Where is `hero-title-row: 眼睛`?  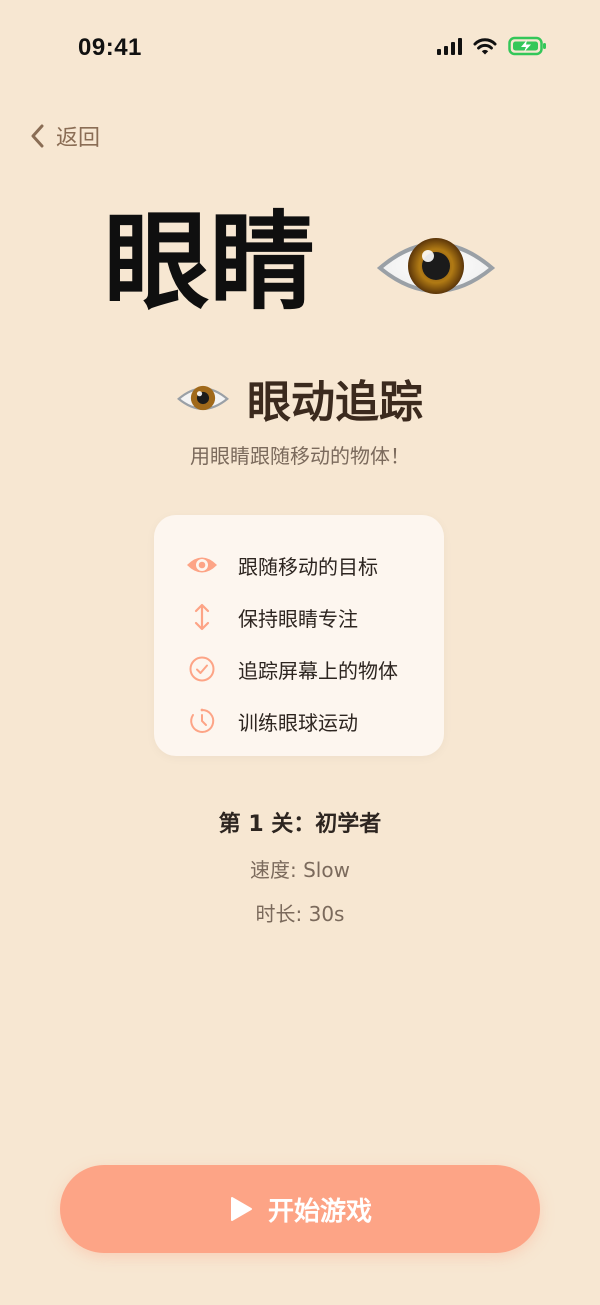
hero-title-row: 眼睛 is located at coordinates (300, 266).